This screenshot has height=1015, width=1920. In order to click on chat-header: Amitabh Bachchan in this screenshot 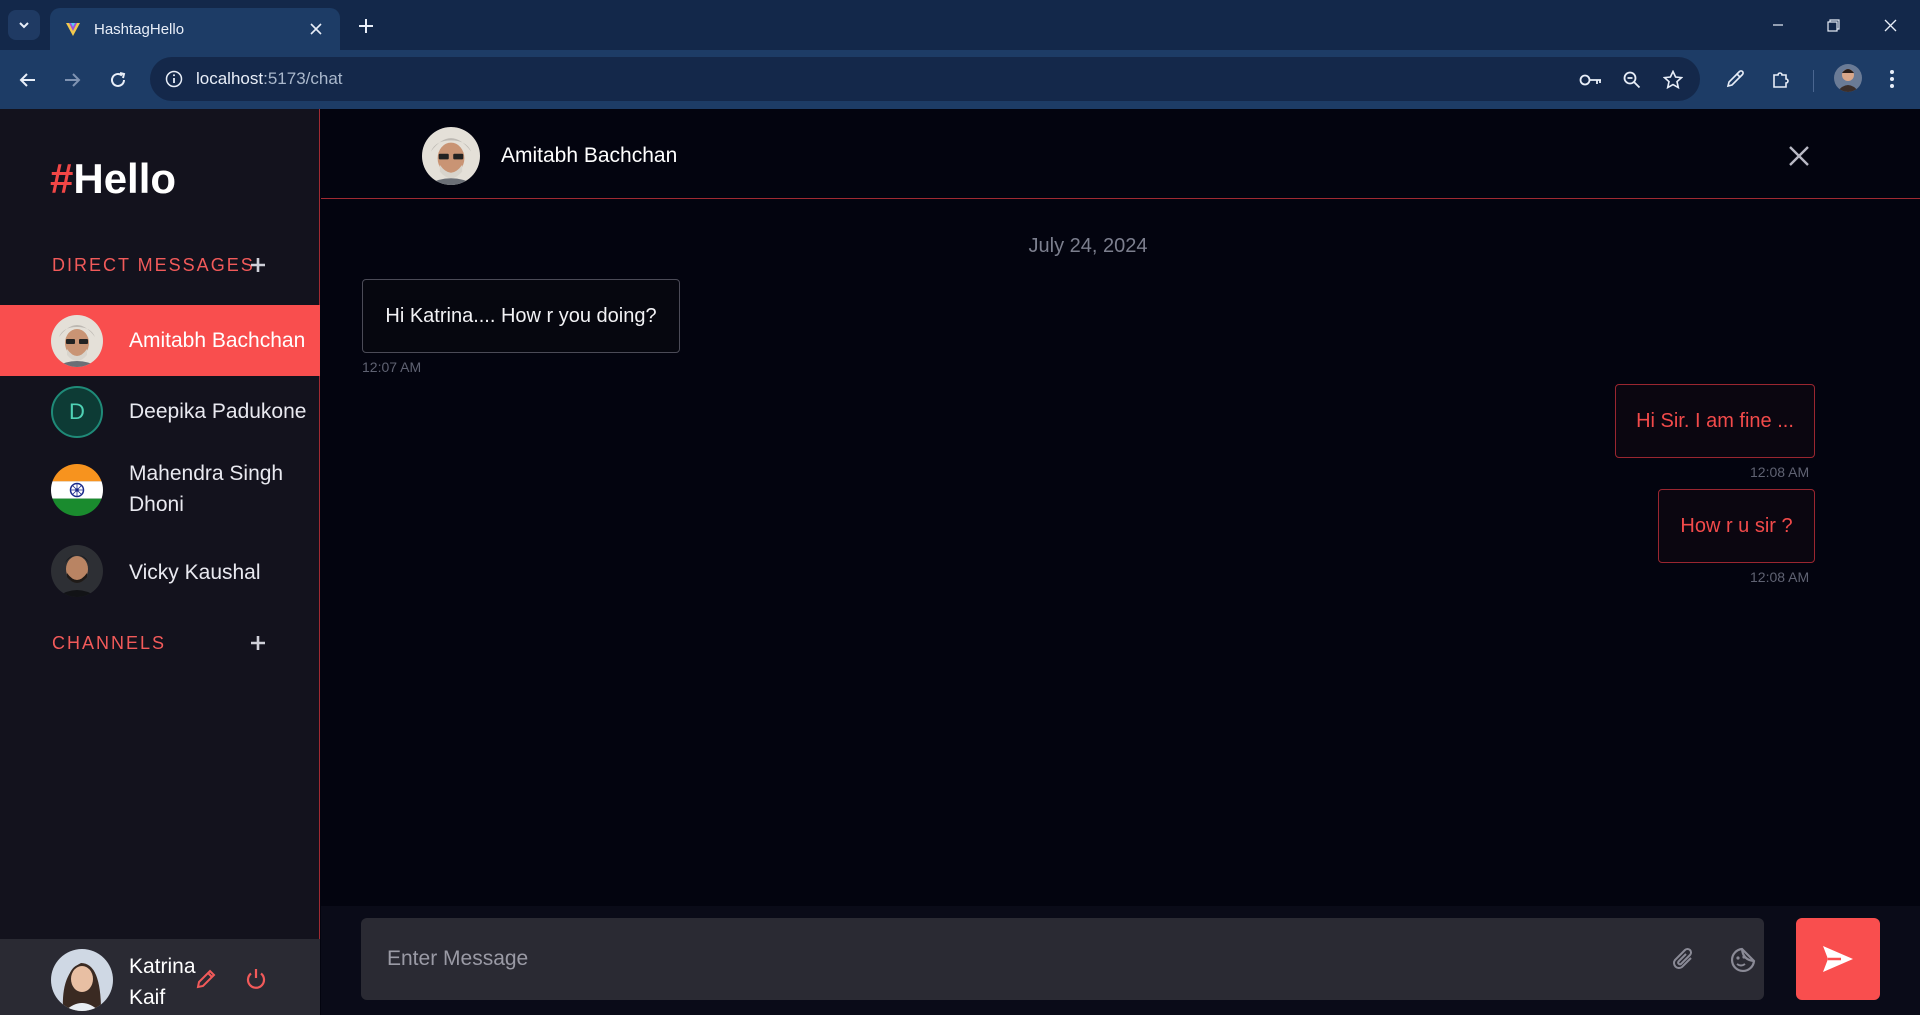, I will do `click(1120, 154)`.